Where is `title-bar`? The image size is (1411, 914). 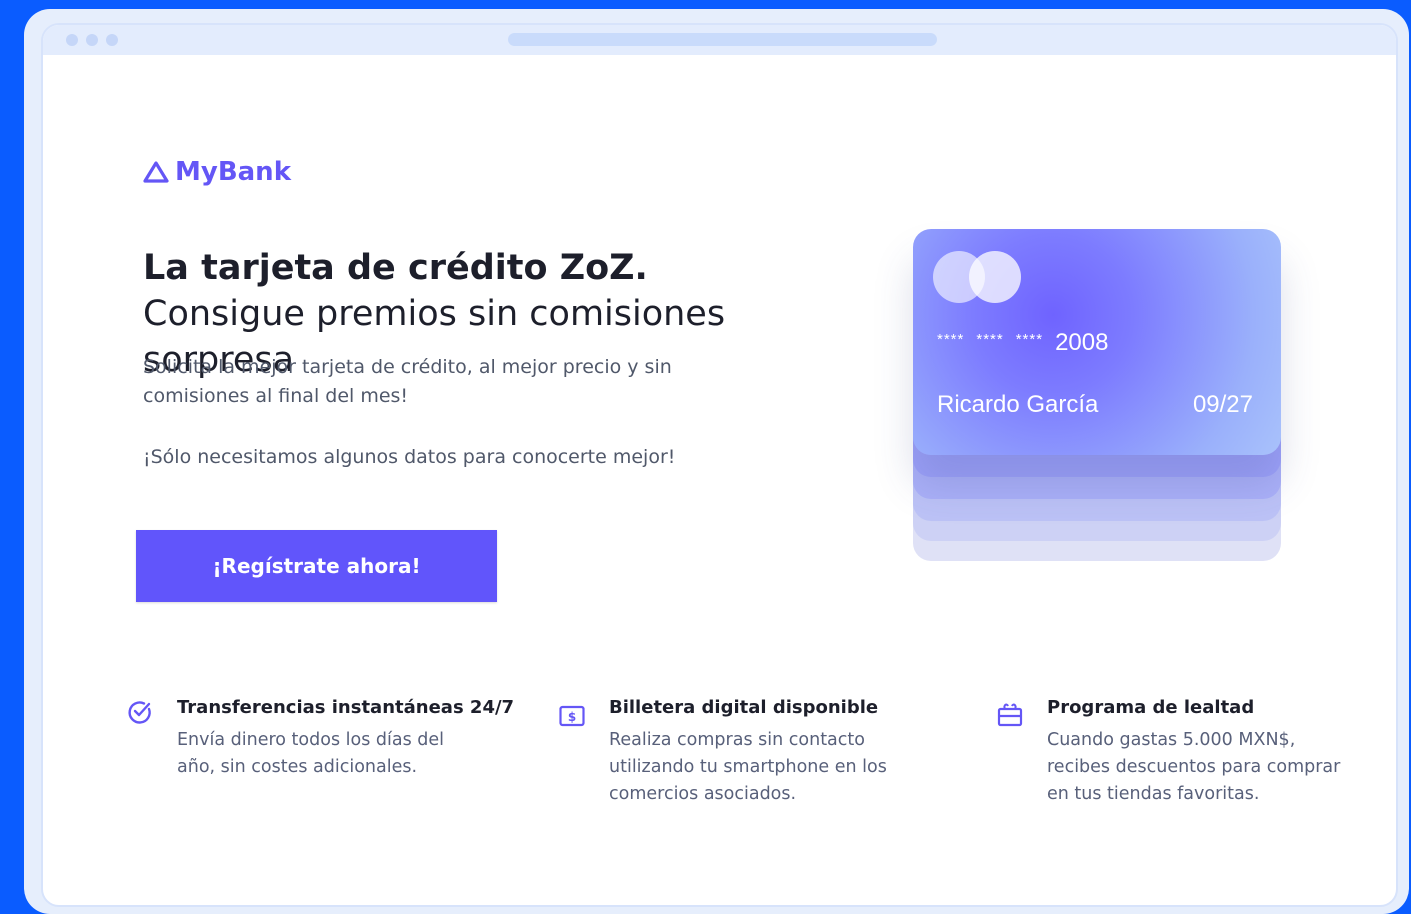
title-bar is located at coordinates (719, 40).